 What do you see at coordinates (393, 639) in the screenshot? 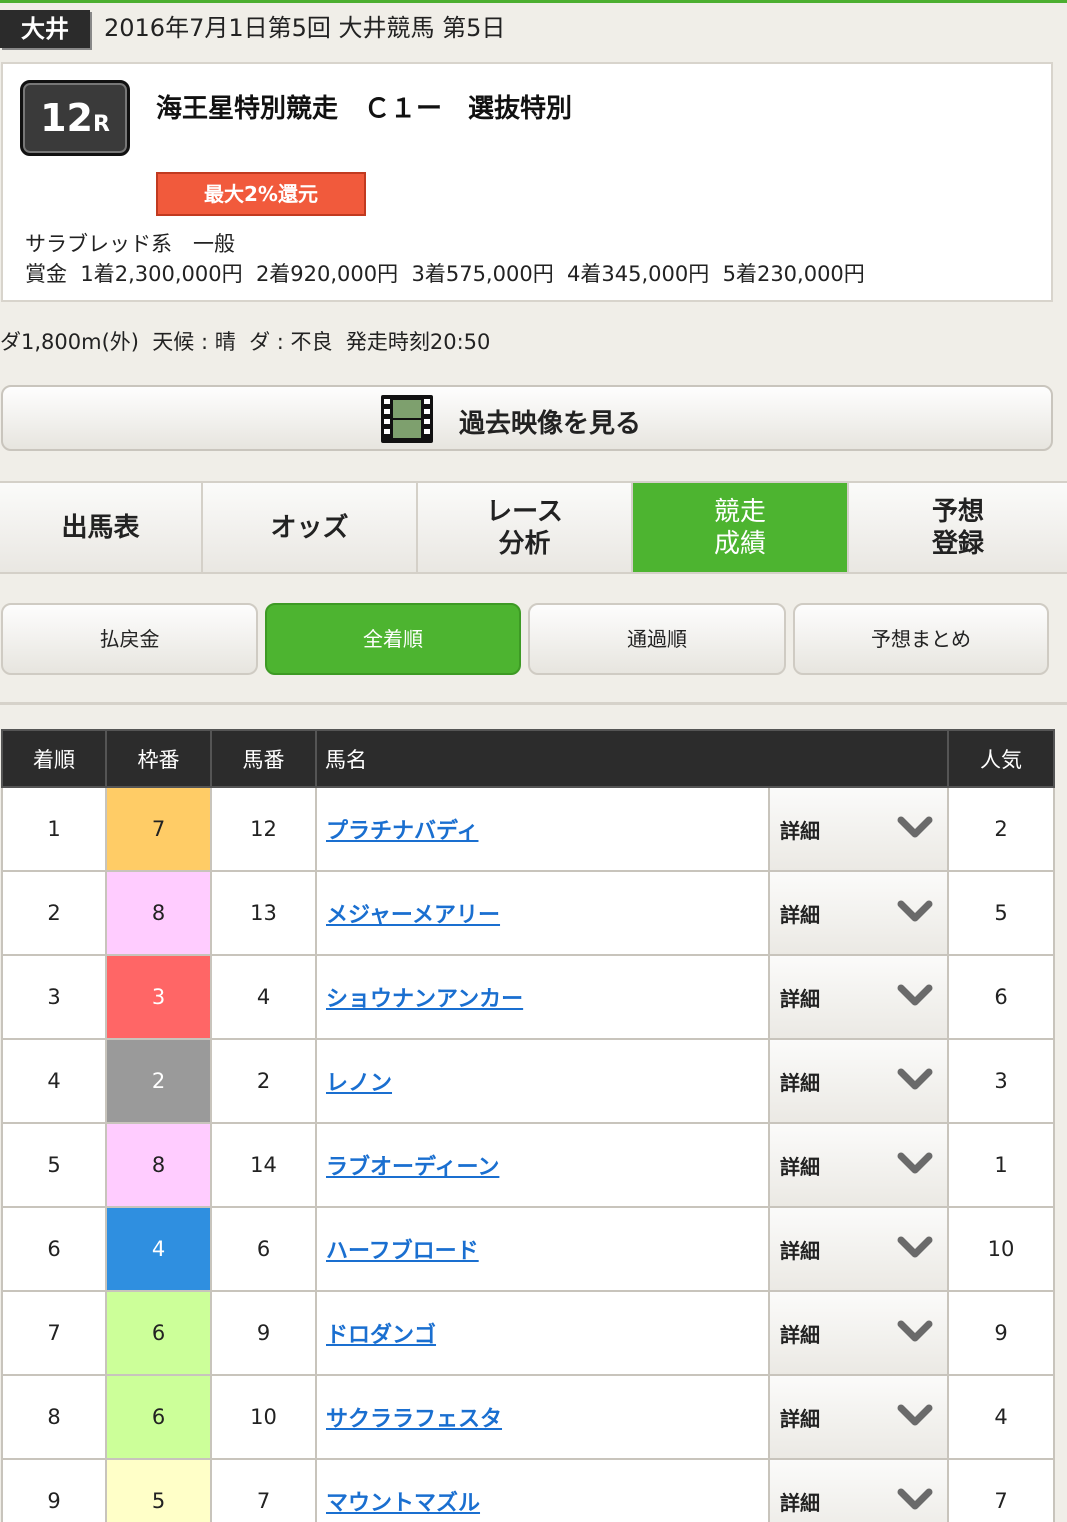
I see `subtab-all-finish-order: 全着順` at bounding box center [393, 639].